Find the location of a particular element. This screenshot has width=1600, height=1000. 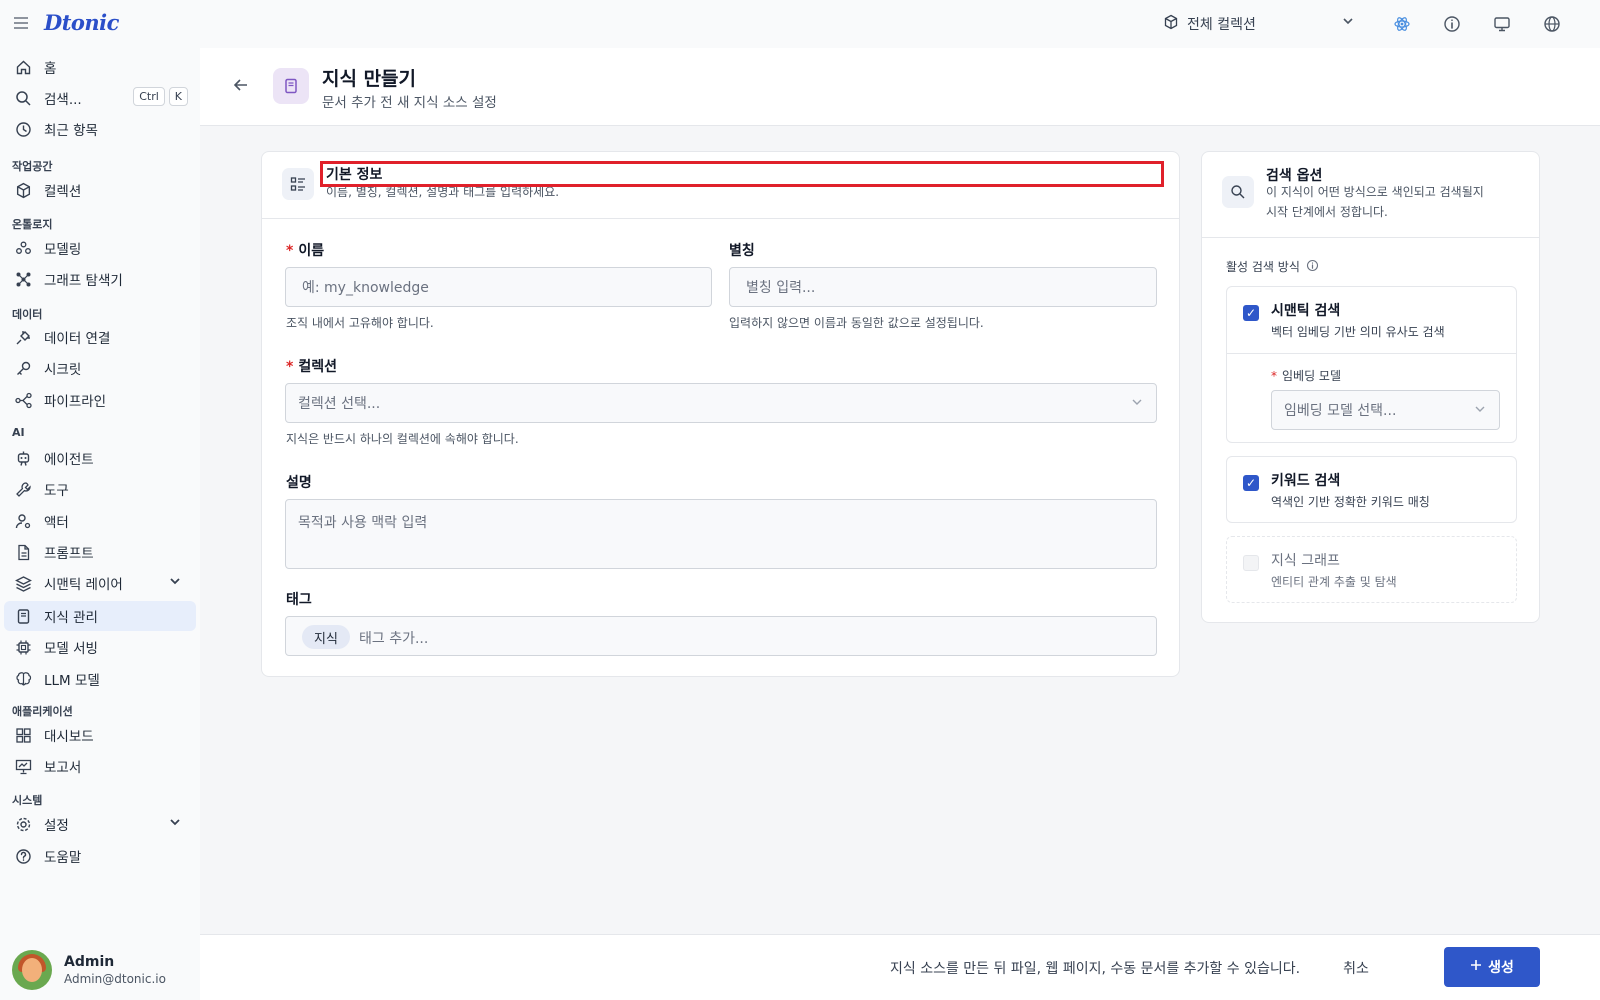

sidebar-item-tools: 도구 is located at coordinates (100, 489).